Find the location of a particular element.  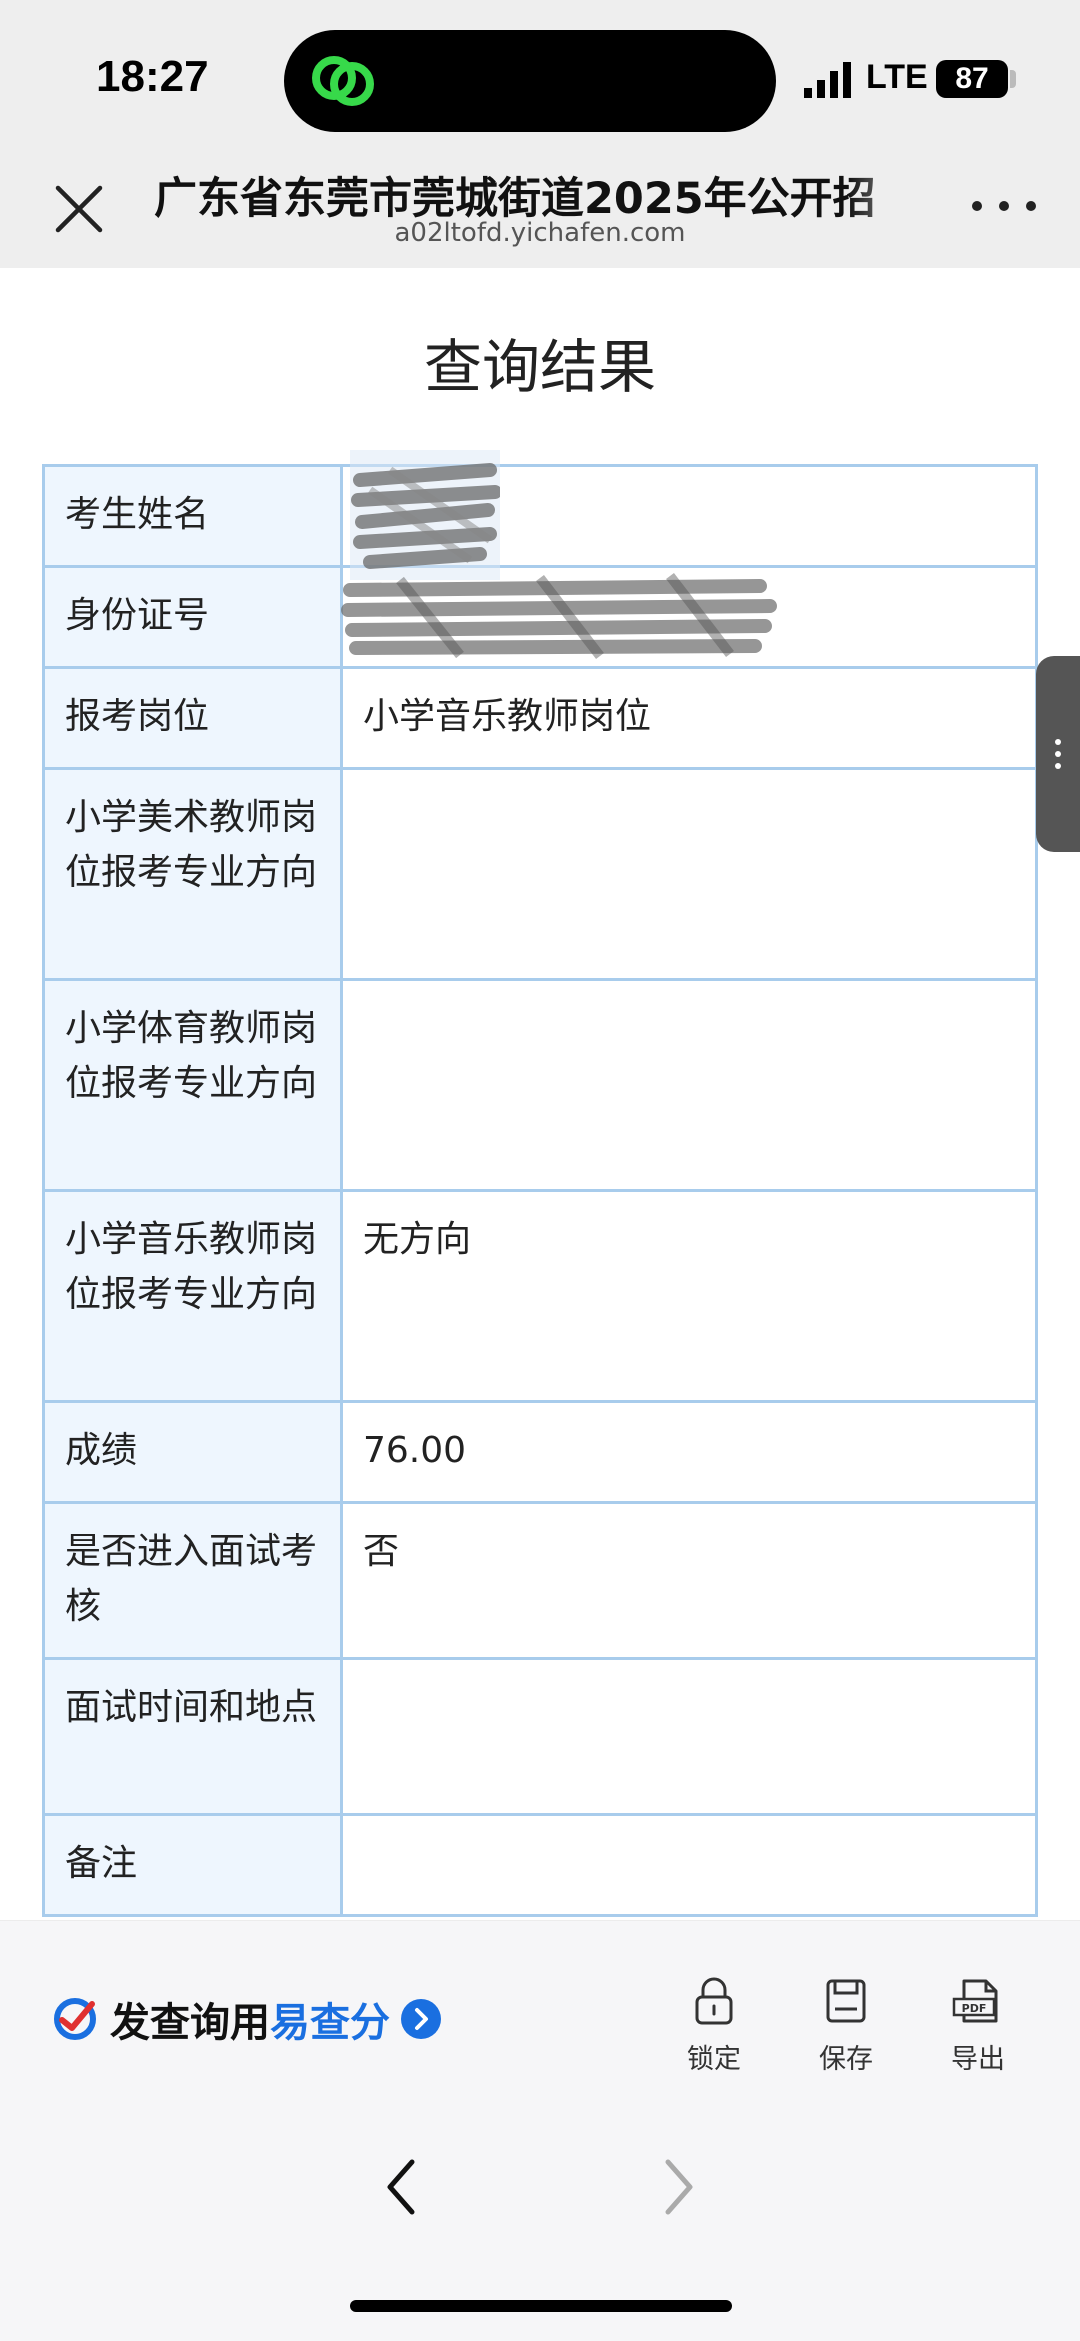

brand-text: 发查询用 is located at coordinates (190, 2023).